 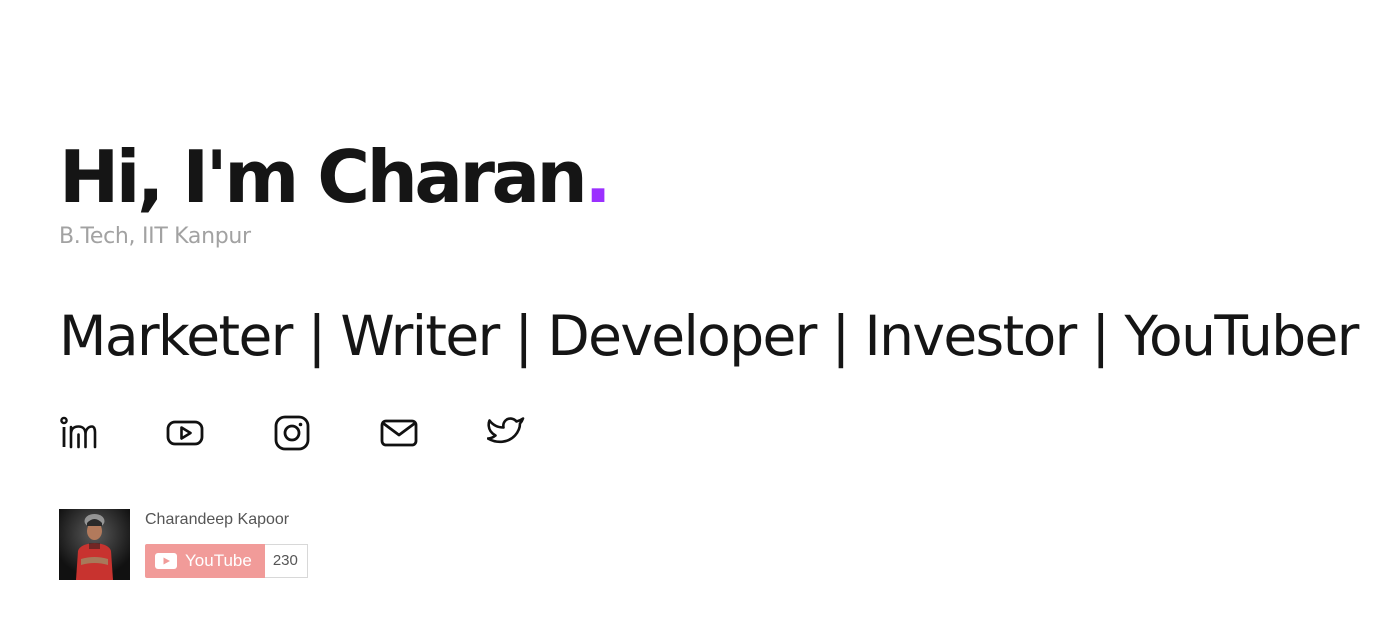 I want to click on youtube-icon, so click(x=185, y=433).